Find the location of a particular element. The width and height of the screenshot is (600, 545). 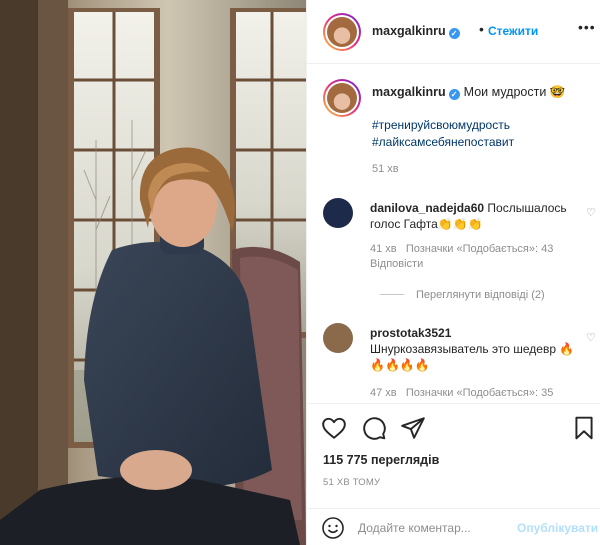

caption-time: 51 хв is located at coordinates (385, 169).